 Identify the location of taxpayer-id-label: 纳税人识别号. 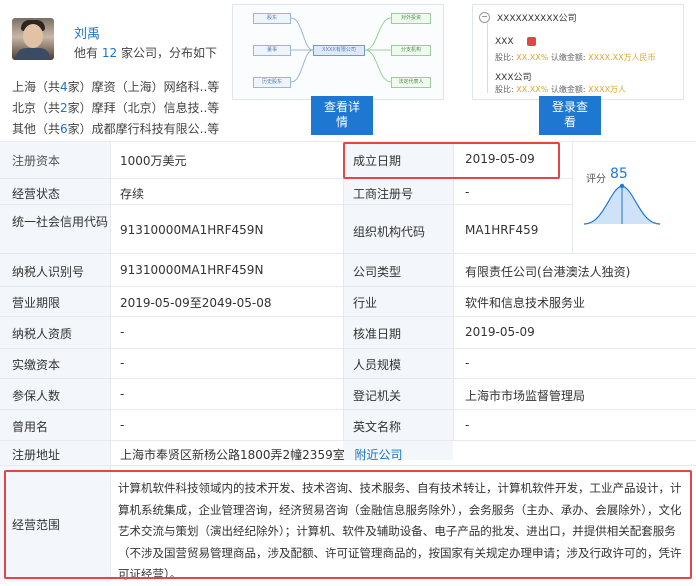
(48, 272).